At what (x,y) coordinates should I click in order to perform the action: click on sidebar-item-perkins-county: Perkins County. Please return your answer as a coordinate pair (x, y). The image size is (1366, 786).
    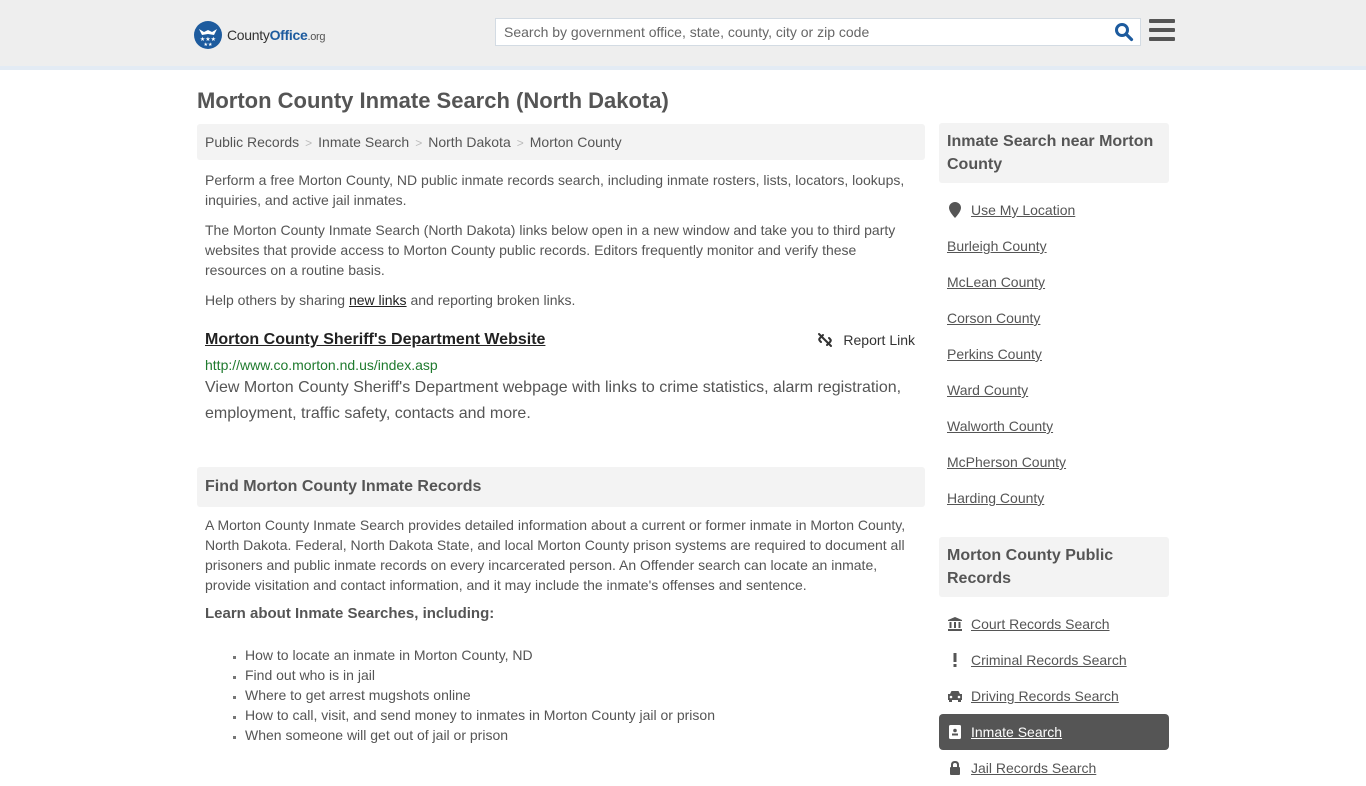
    Looking at the image, I should click on (1054, 354).